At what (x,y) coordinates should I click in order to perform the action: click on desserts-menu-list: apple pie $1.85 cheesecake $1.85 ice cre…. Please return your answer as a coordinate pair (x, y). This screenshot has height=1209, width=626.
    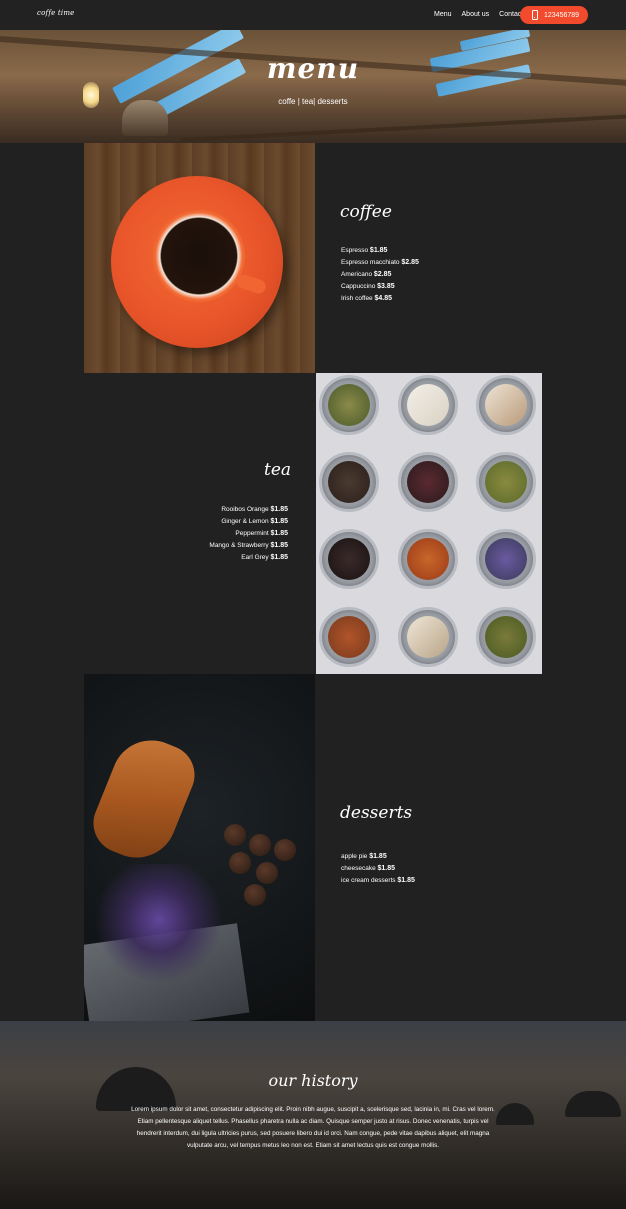
    Looking at the image, I should click on (378, 869).